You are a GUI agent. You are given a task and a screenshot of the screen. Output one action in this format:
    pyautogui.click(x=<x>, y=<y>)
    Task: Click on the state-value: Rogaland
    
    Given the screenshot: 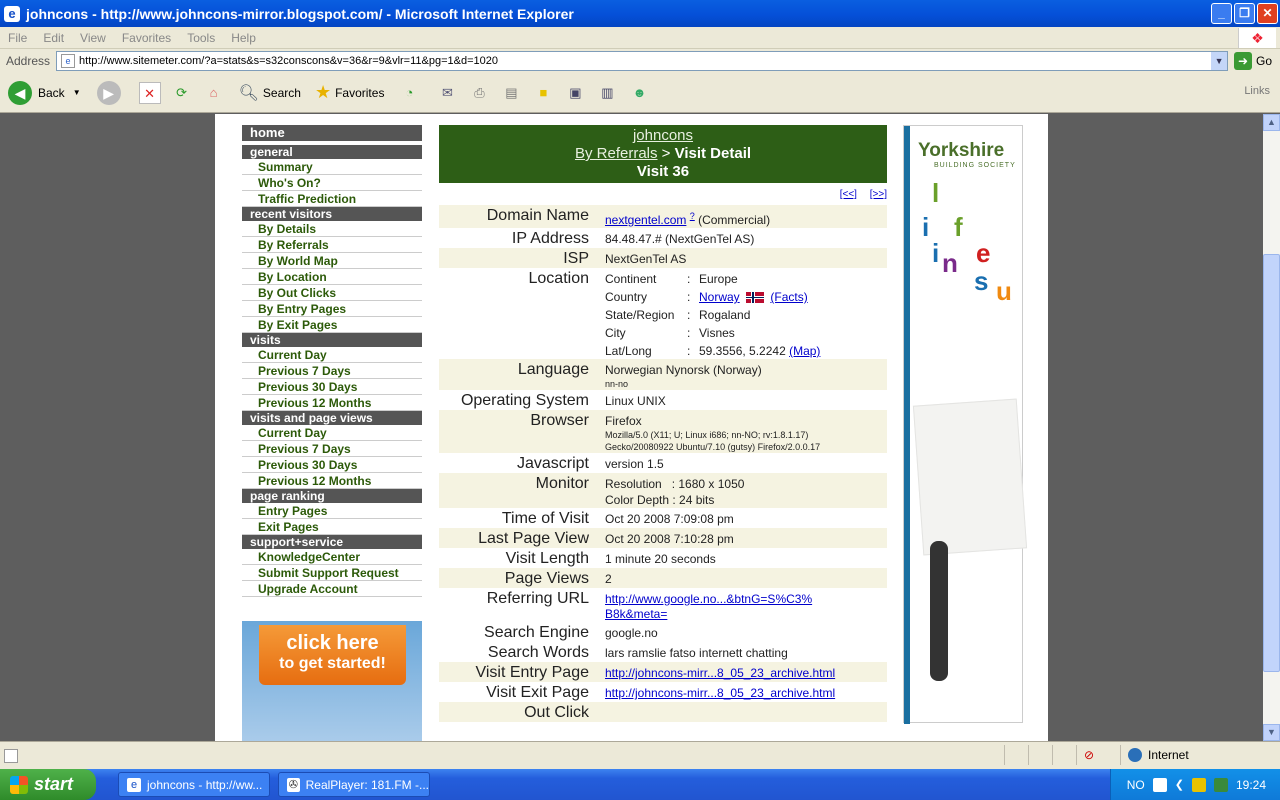 What is the action you would take?
    pyautogui.click(x=725, y=315)
    